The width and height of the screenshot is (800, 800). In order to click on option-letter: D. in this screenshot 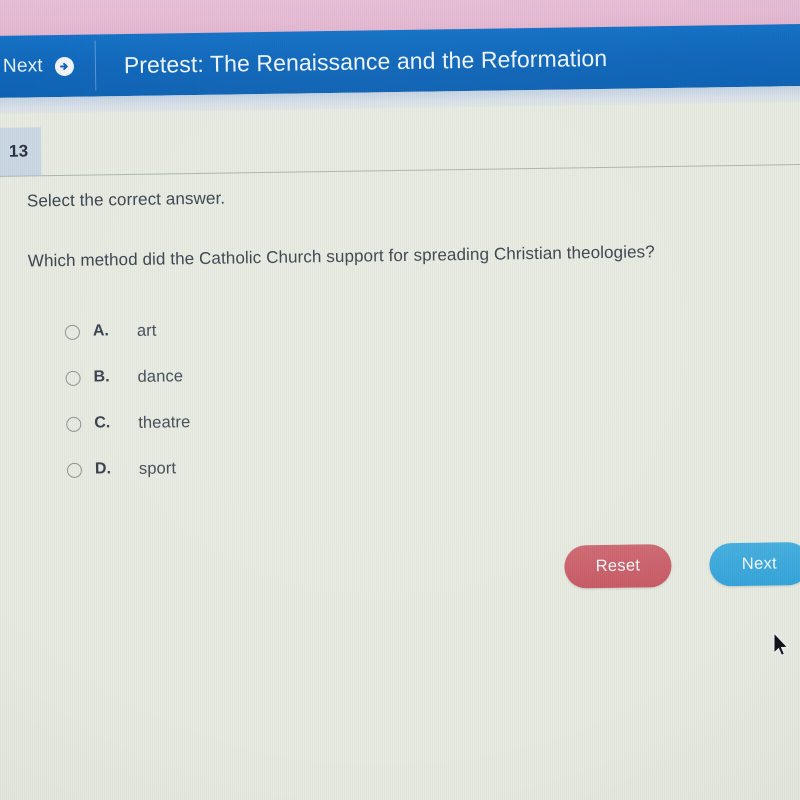, I will do `click(103, 469)`.